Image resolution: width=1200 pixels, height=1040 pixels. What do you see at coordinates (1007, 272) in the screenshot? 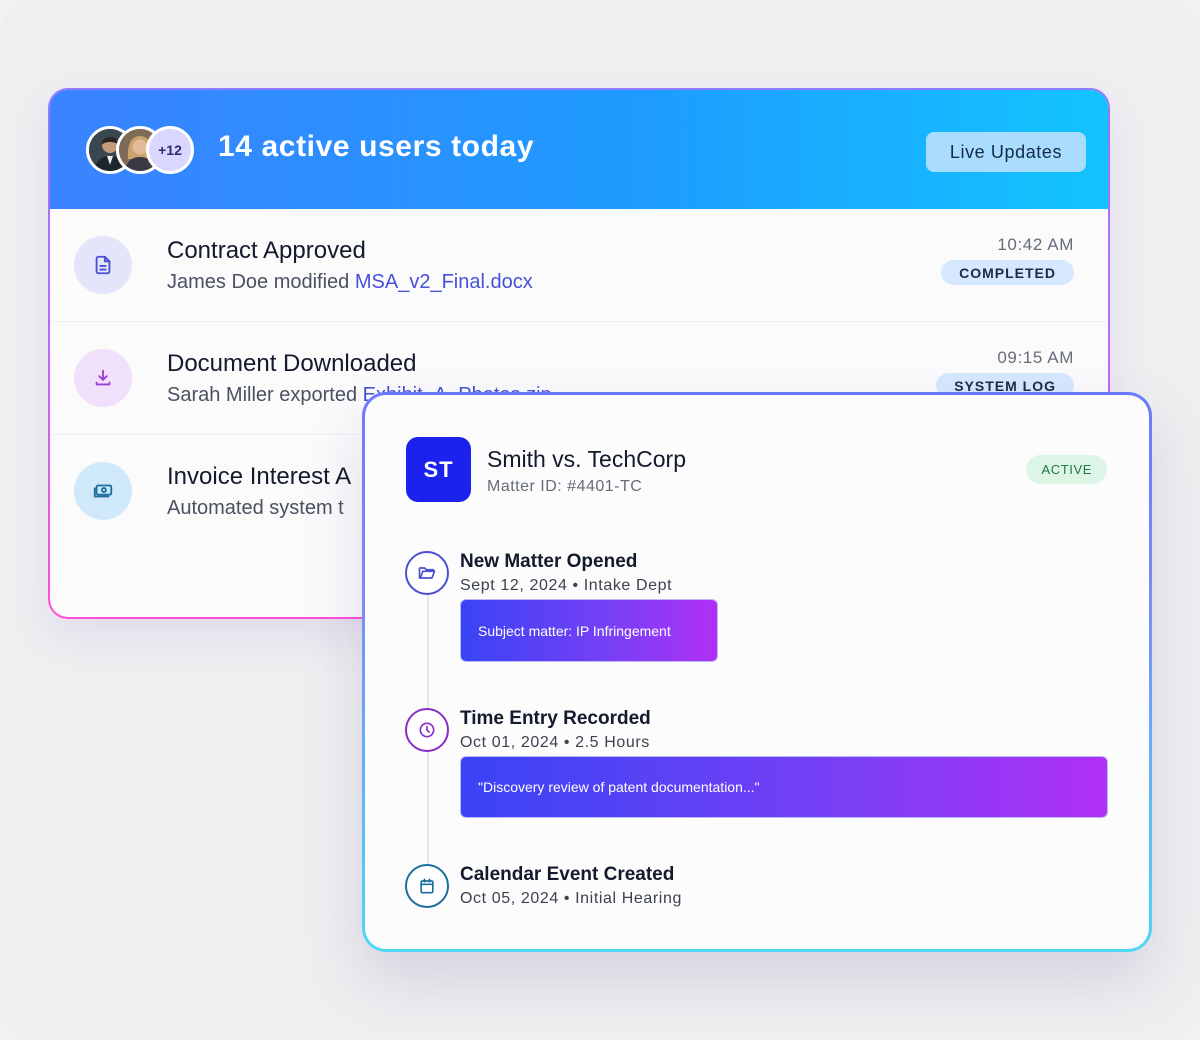
I see `status-badge: COMPLETED` at bounding box center [1007, 272].